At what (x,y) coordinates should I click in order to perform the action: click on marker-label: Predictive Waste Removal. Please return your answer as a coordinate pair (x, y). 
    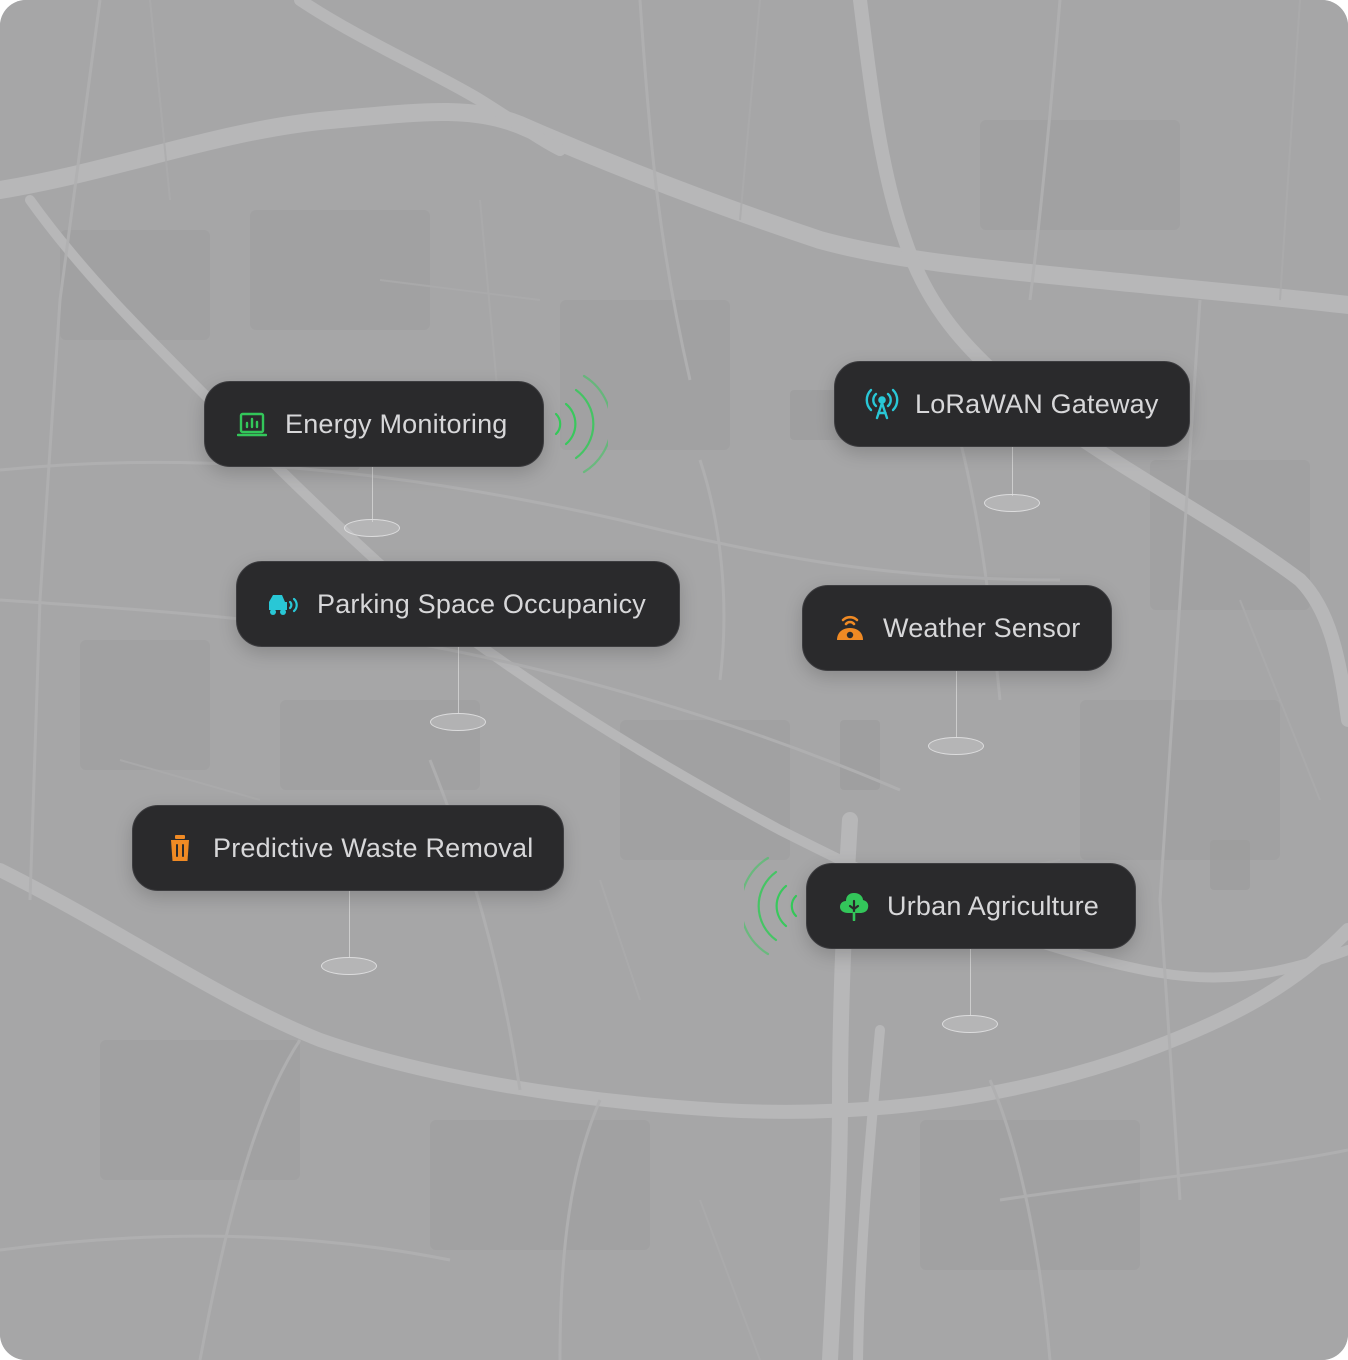
    Looking at the image, I should click on (373, 847).